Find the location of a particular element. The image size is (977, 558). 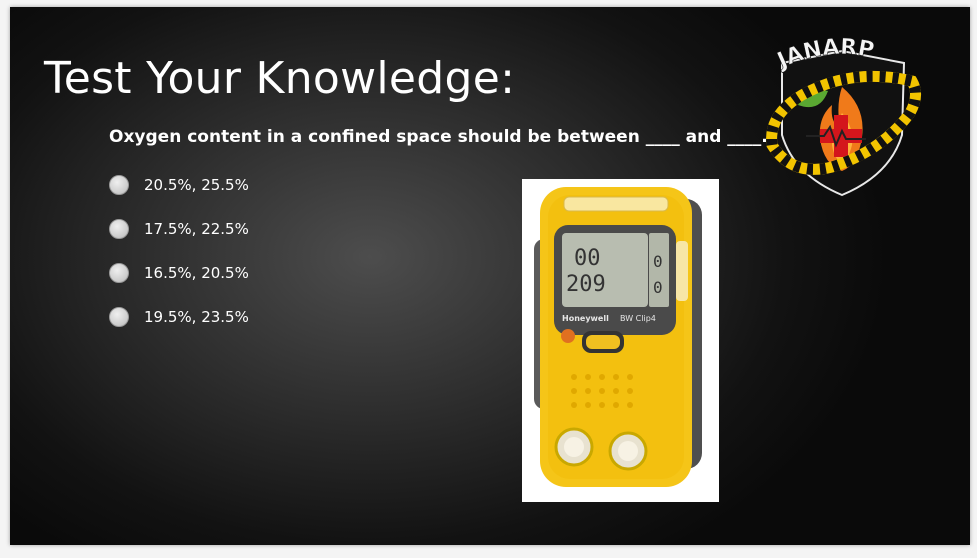

answer-option-3: 16.5%, 20.5% is located at coordinates (179, 273).